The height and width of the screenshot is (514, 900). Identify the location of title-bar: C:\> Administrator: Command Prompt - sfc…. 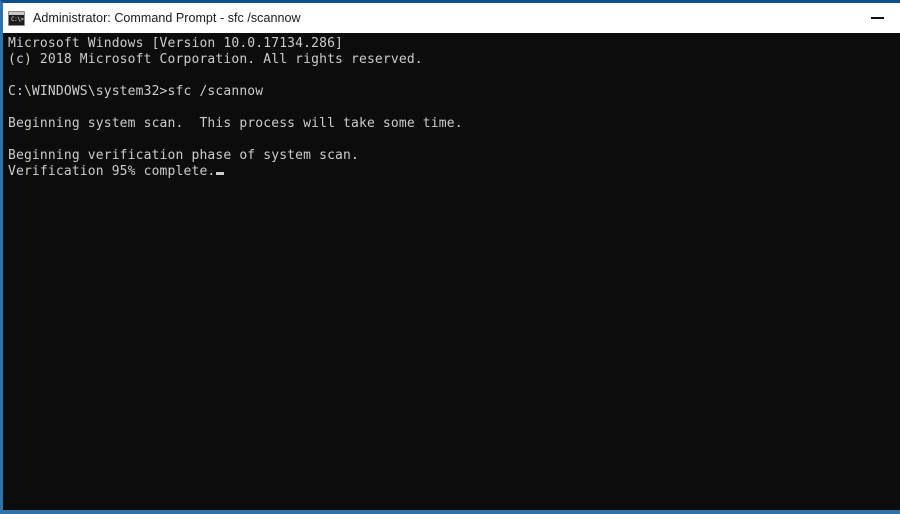
(451, 18).